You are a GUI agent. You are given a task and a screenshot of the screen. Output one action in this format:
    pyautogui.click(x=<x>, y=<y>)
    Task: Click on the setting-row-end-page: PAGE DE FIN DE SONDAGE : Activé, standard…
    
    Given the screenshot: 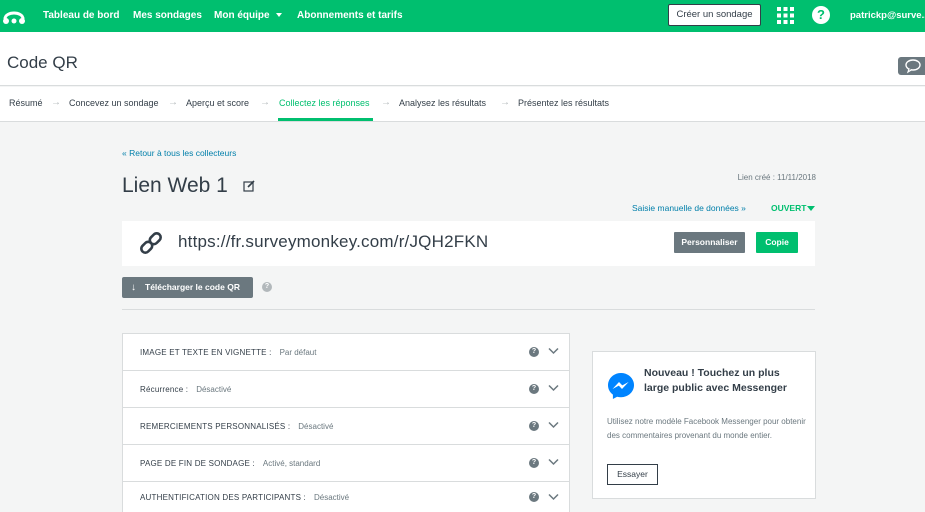 What is the action you would take?
    pyautogui.click(x=346, y=463)
    